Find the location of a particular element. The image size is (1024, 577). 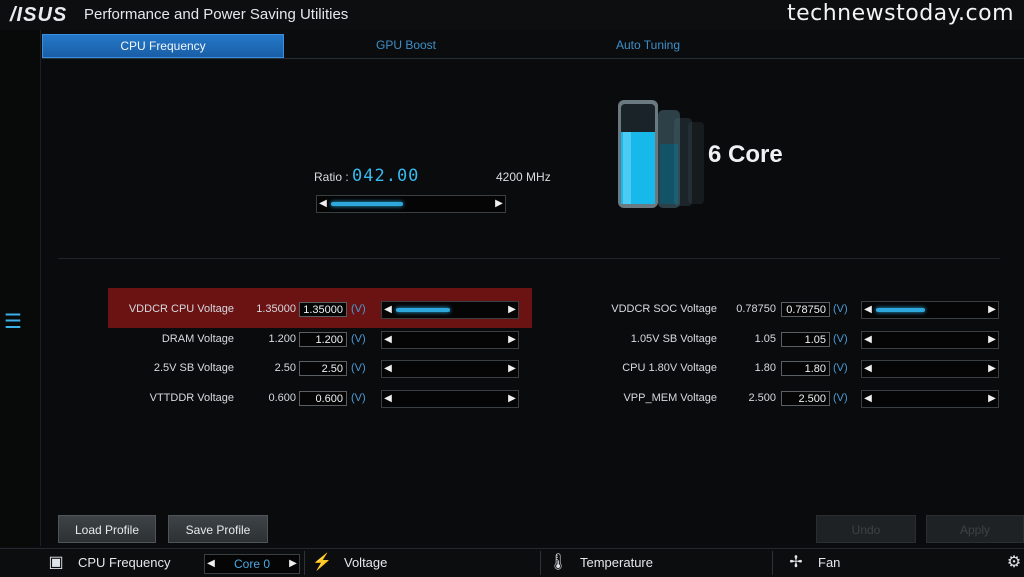

voltage-input: 1.80 is located at coordinates (805, 368).